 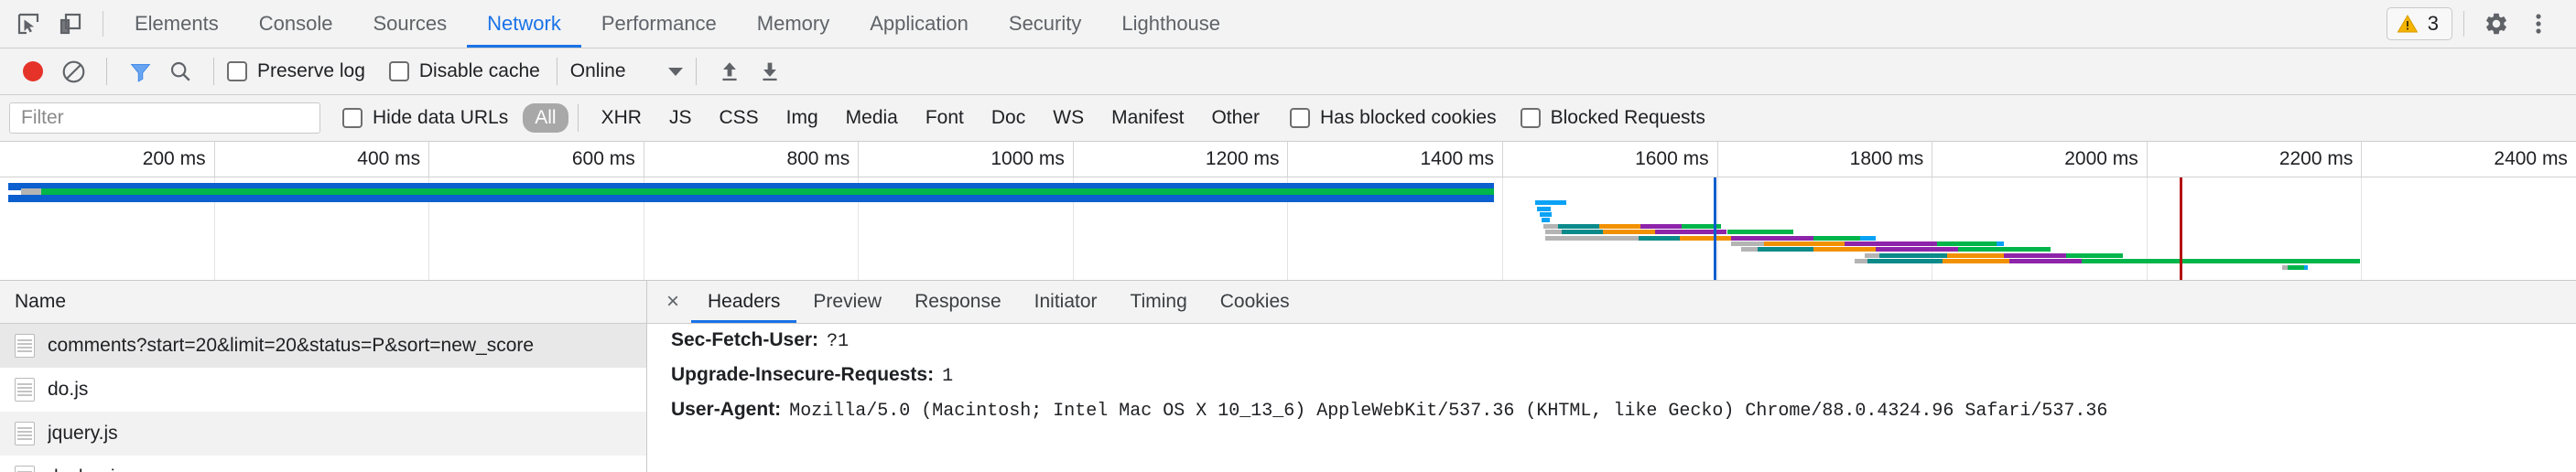 I want to click on ruler-tick: 1600 ms, so click(x=1611, y=159).